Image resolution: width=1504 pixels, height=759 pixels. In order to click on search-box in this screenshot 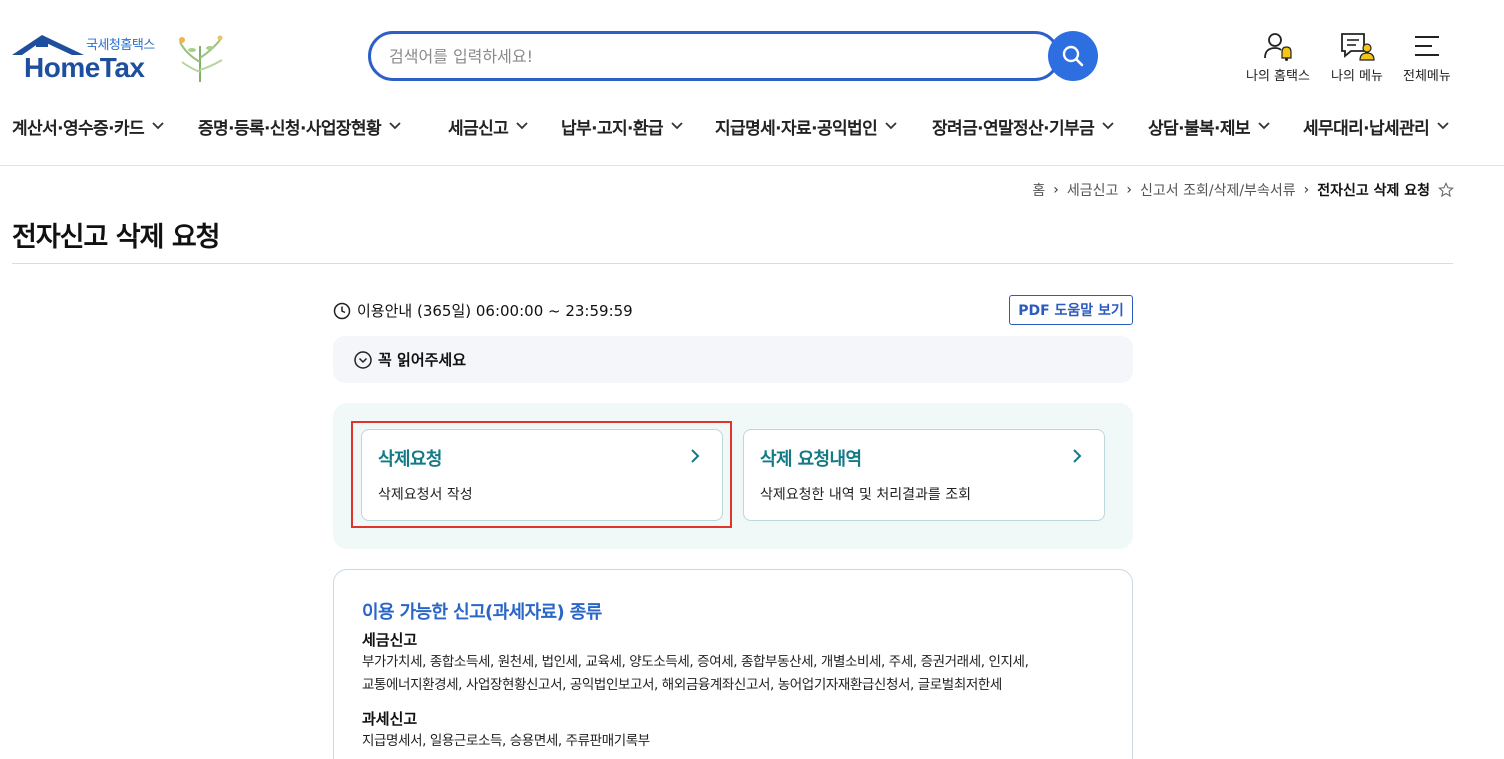, I will do `click(714, 56)`.